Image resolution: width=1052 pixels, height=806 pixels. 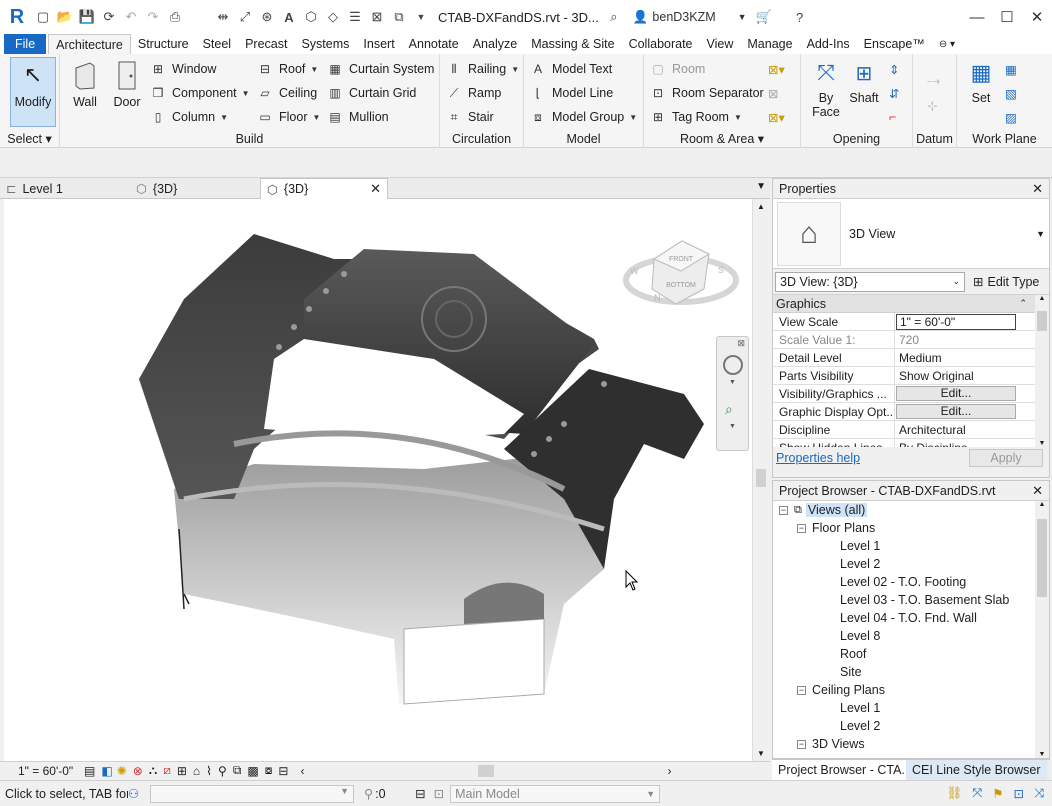 What do you see at coordinates (583, 117) in the screenshot?
I see `model-group-button: ⧈ Model Group ▼` at bounding box center [583, 117].